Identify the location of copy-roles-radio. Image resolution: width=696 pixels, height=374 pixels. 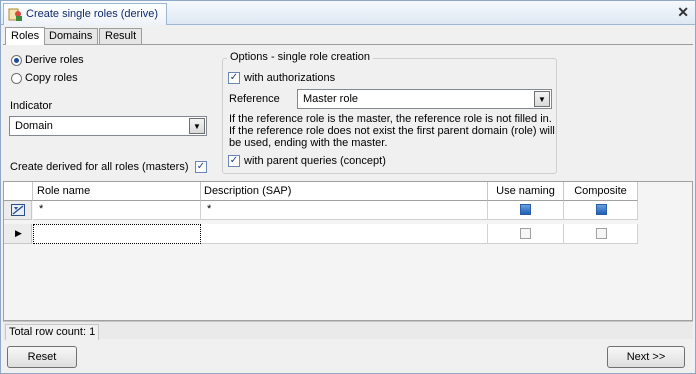
(16, 78).